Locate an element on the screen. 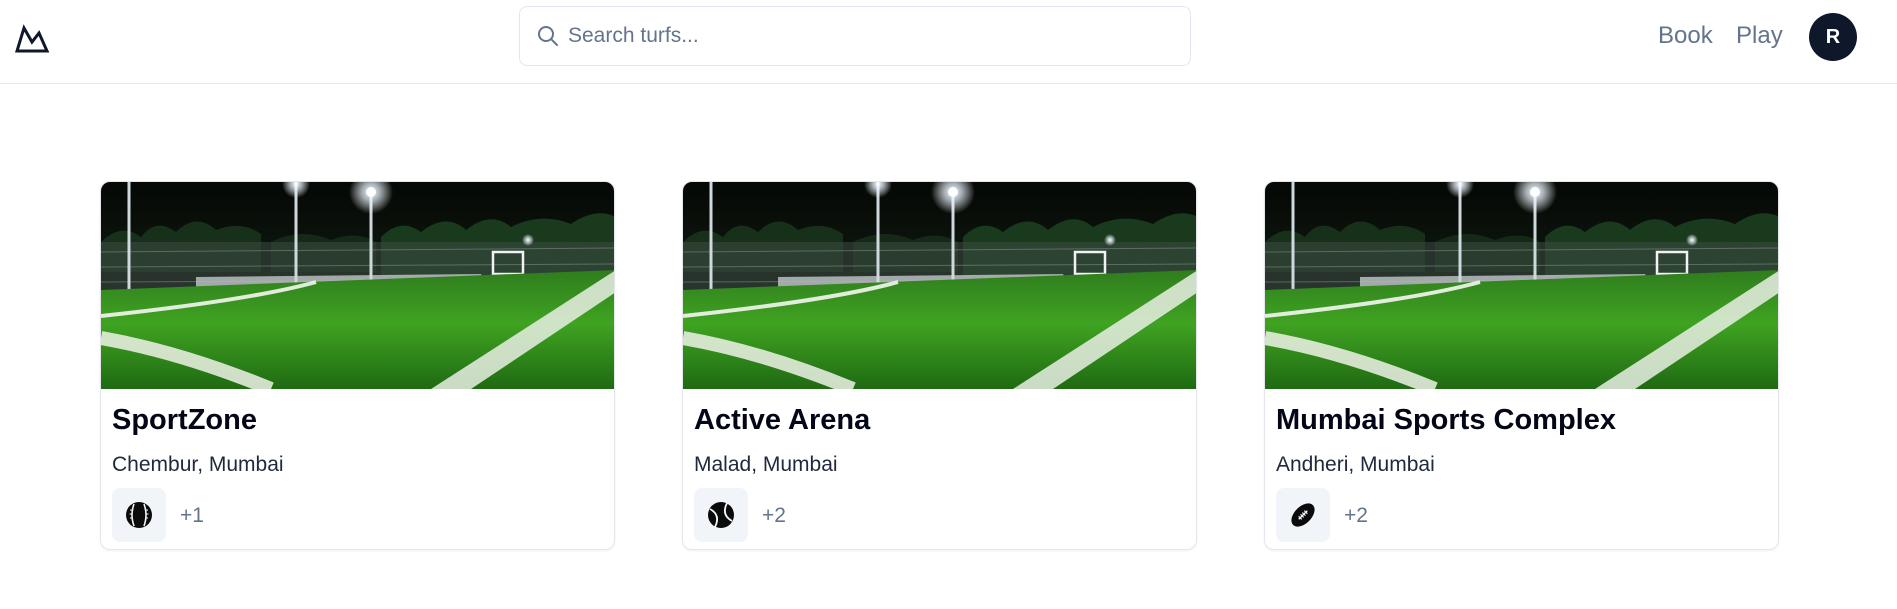 The image size is (1897, 609). football-icon is located at coordinates (1303, 515).